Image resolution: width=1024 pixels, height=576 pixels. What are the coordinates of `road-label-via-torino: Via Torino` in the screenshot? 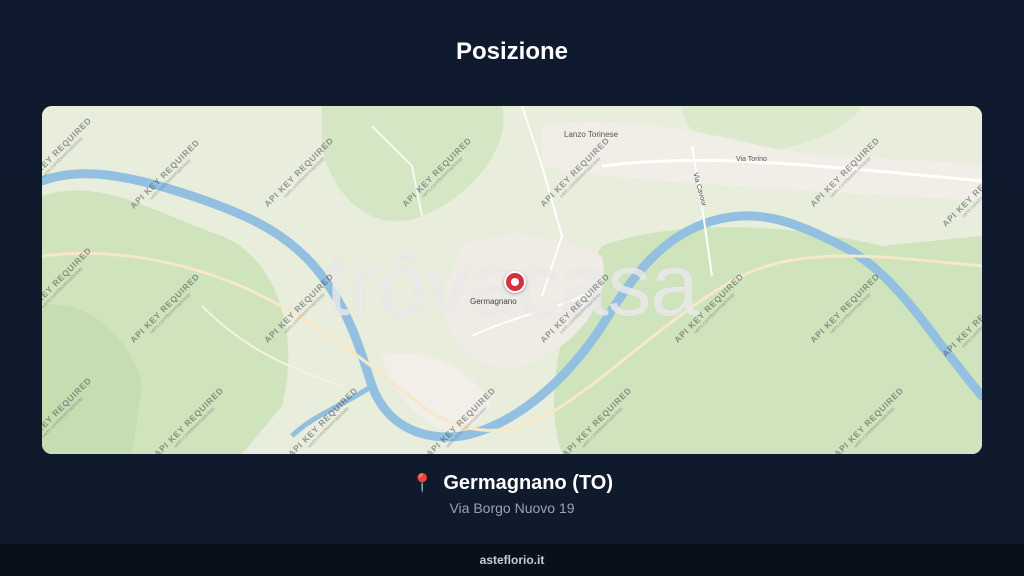 It's located at (751, 159).